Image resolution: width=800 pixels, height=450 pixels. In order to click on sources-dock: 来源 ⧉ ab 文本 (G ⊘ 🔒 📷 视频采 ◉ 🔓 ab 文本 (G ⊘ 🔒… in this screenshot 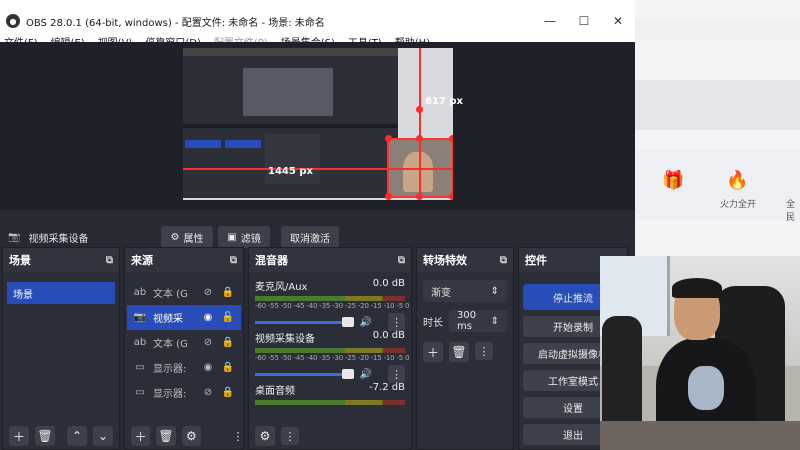, I will do `click(184, 348)`.